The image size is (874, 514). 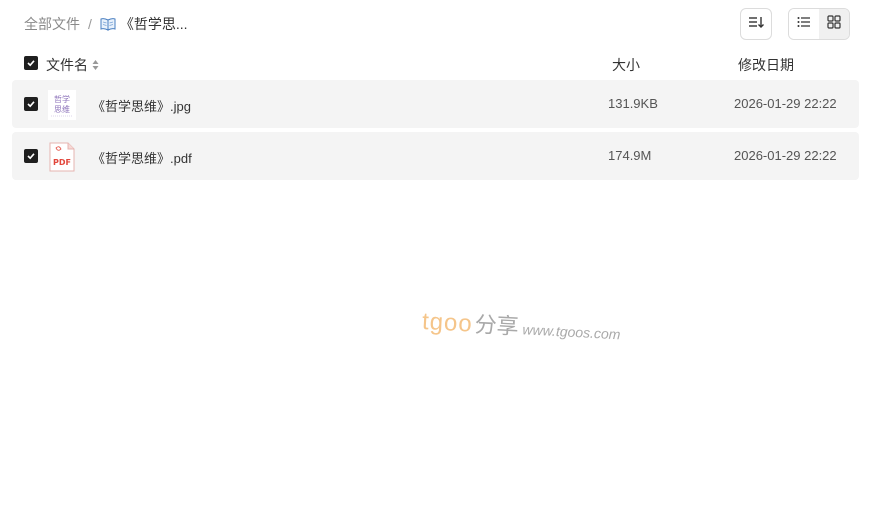 I want to click on column-header-name: 文件名, so click(x=72, y=65).